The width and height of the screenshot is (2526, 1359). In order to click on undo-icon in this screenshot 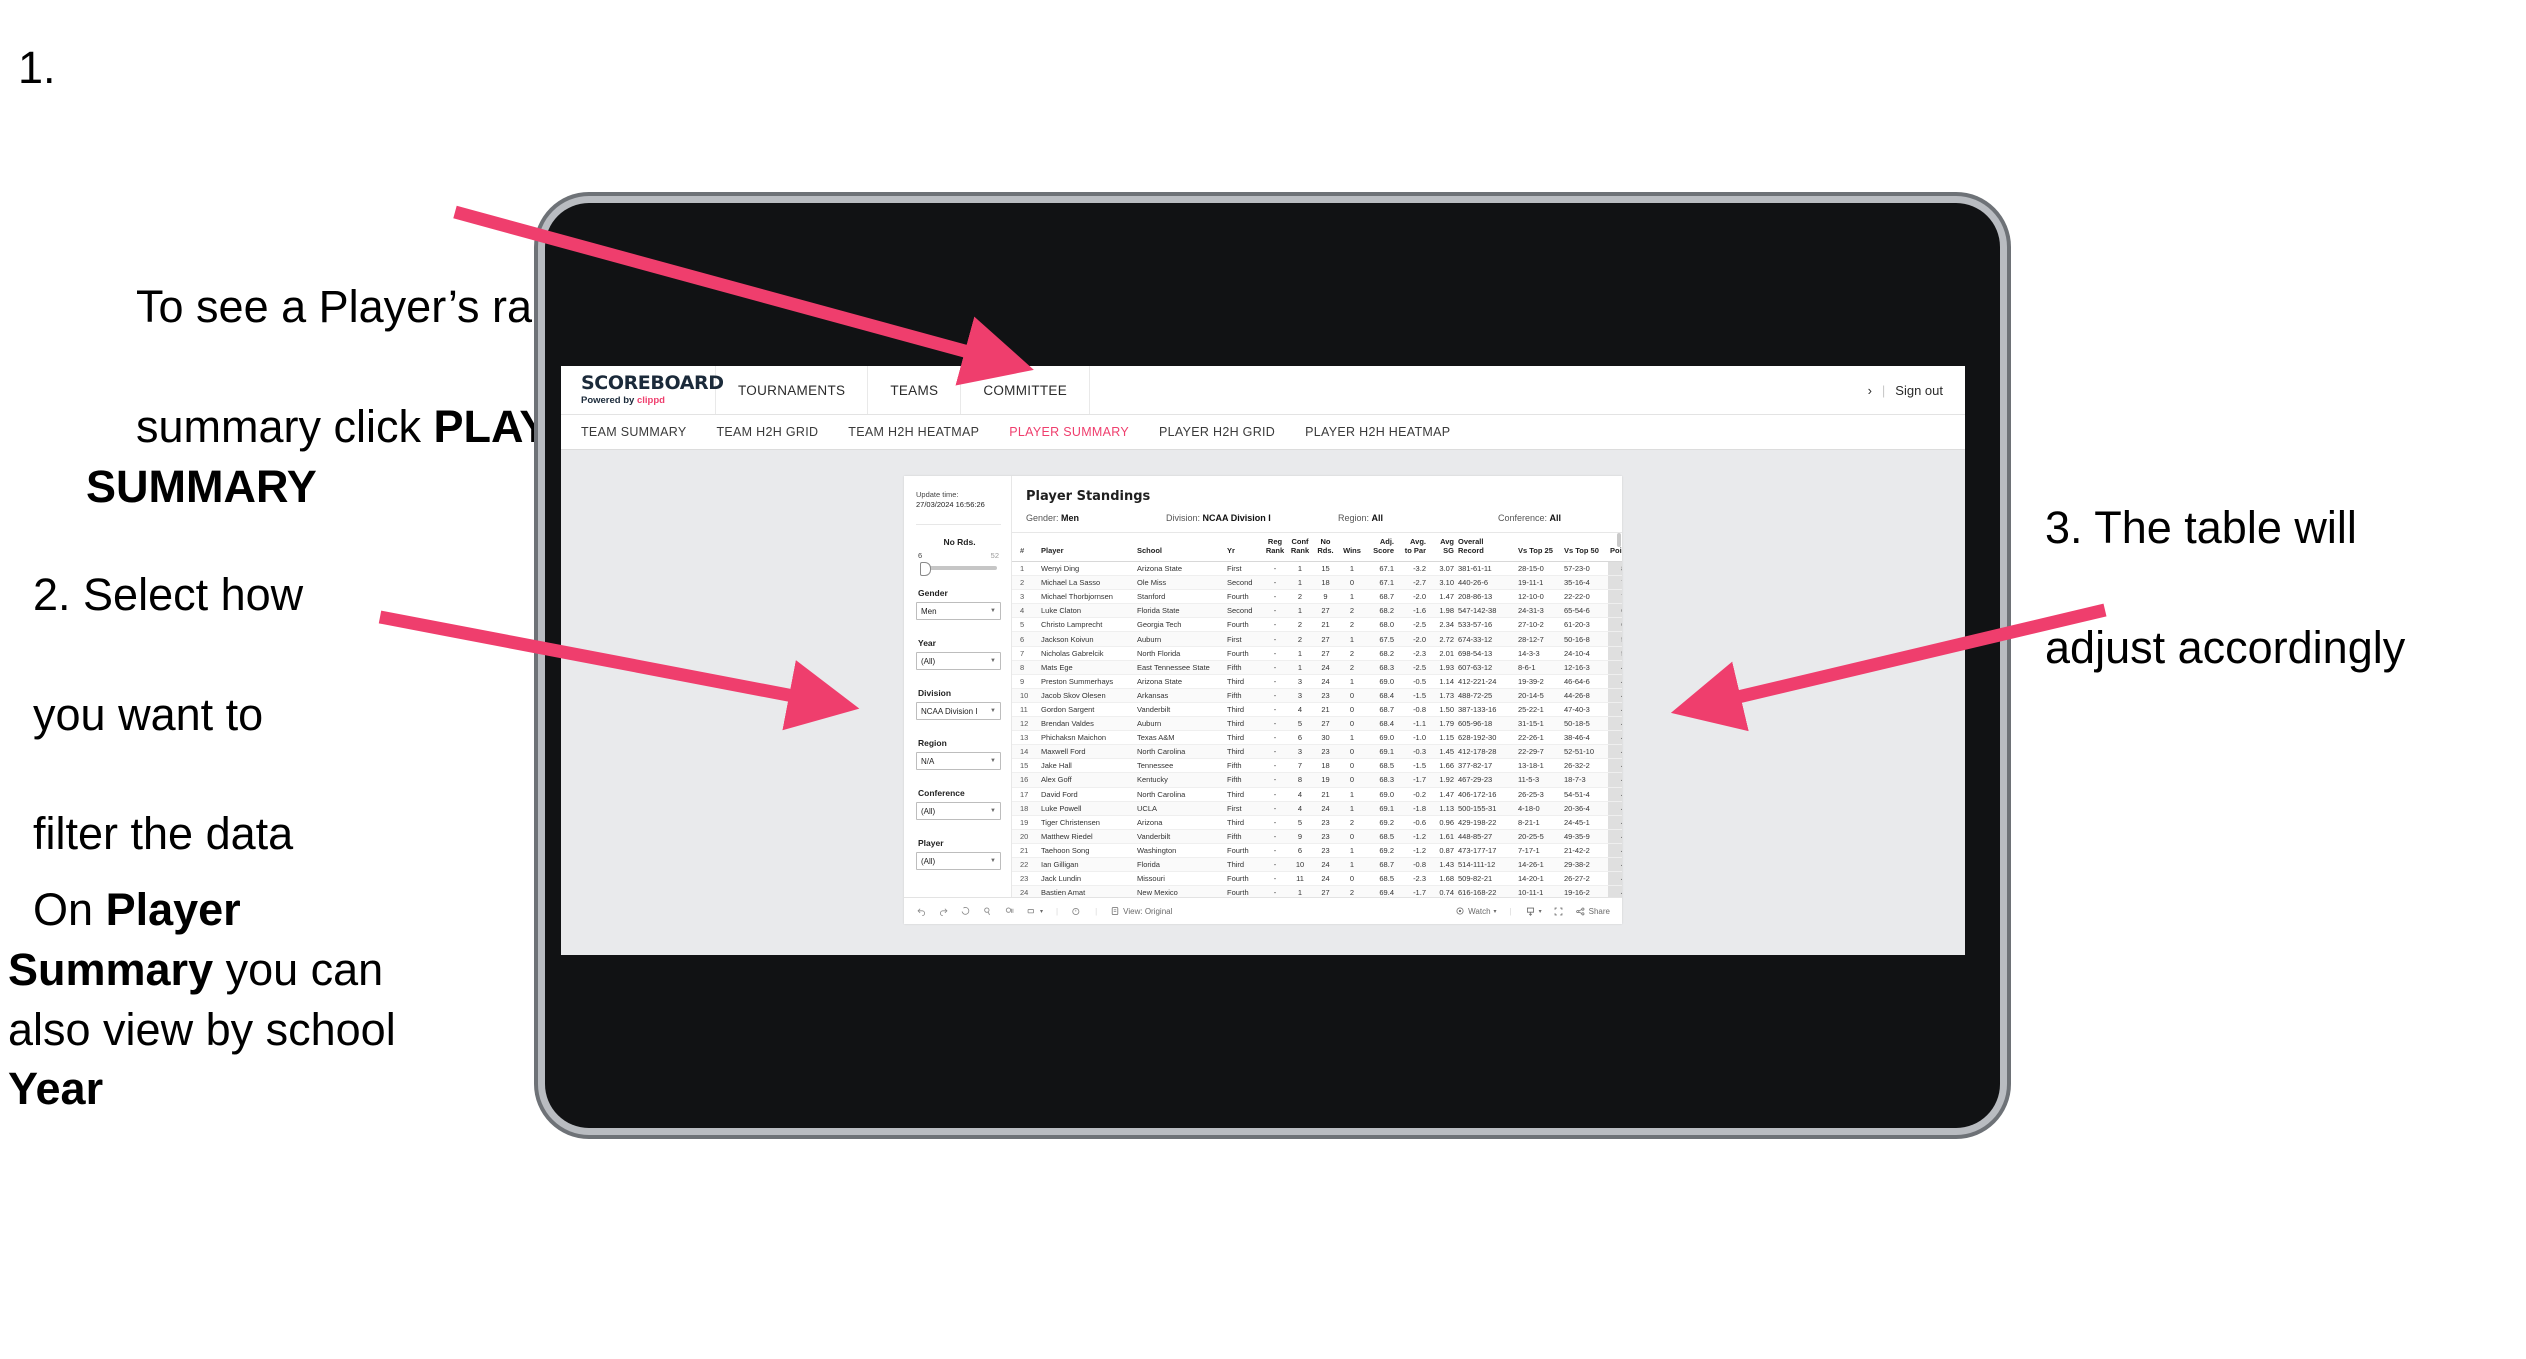, I will do `click(921, 911)`.